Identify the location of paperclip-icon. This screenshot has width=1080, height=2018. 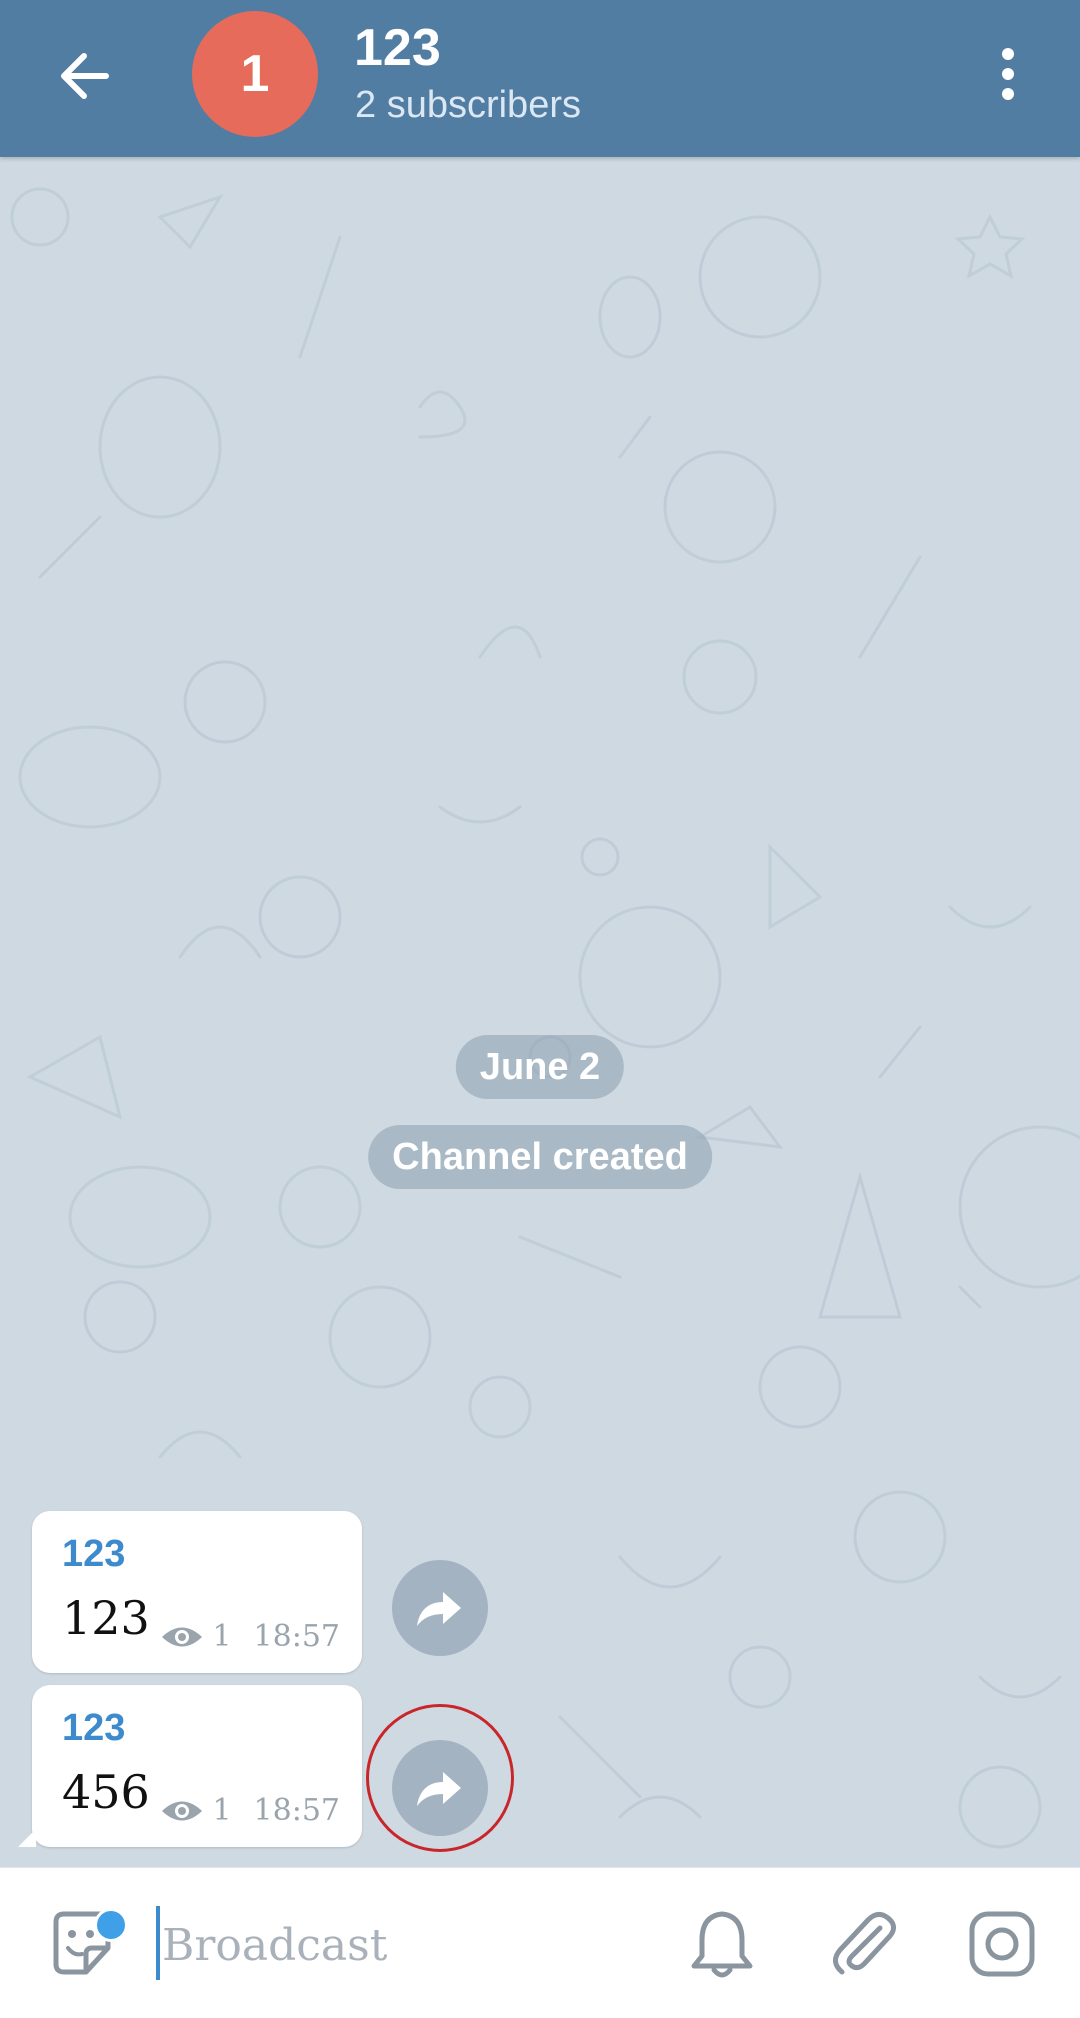
(864, 1943).